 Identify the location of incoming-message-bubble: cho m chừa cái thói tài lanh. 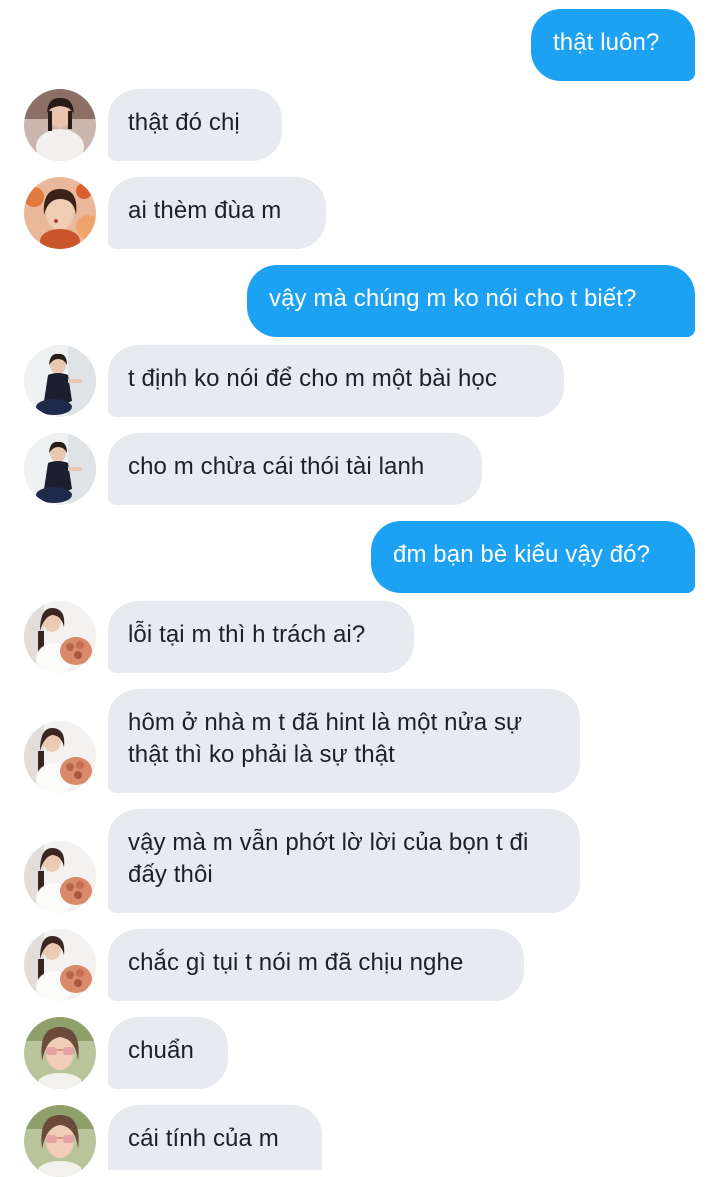
(295, 469).